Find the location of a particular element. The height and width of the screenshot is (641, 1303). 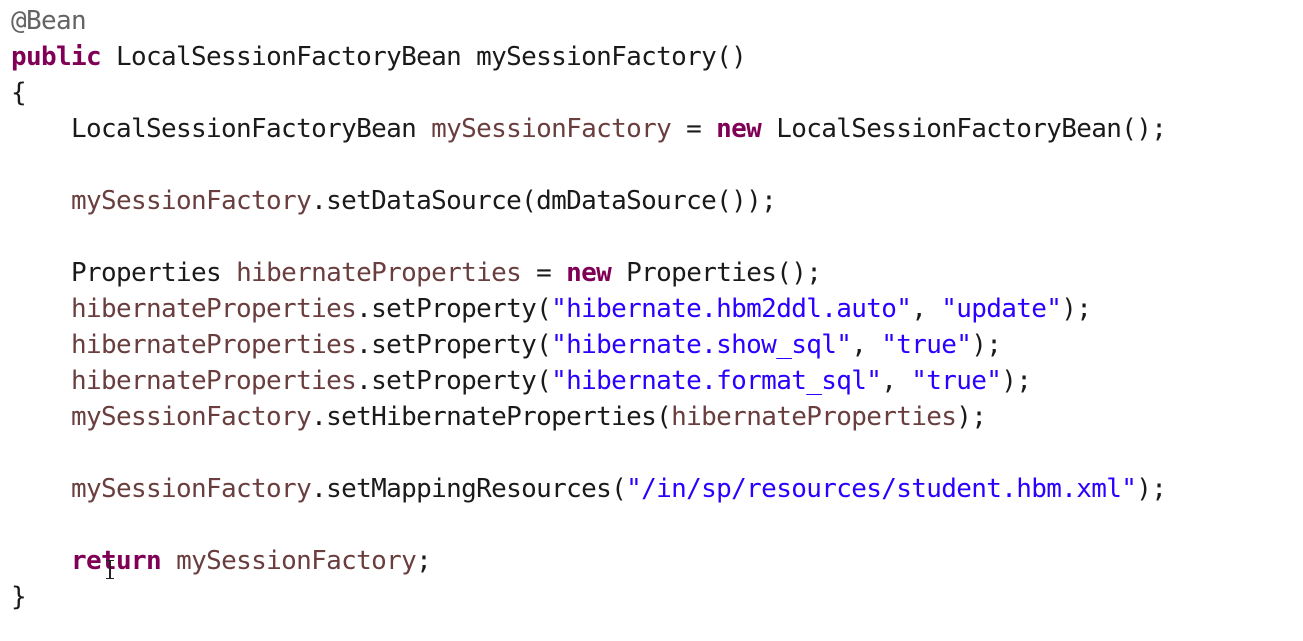

code-token-string: "hibernate.show_sql" is located at coordinates (701, 345).